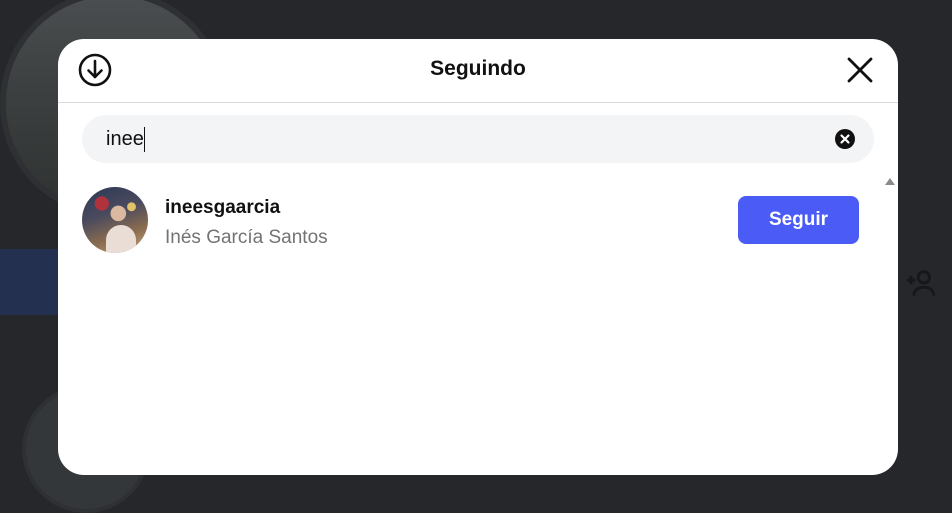 This screenshot has height=513, width=952. What do you see at coordinates (456, 139) in the screenshot?
I see `search-input` at bounding box center [456, 139].